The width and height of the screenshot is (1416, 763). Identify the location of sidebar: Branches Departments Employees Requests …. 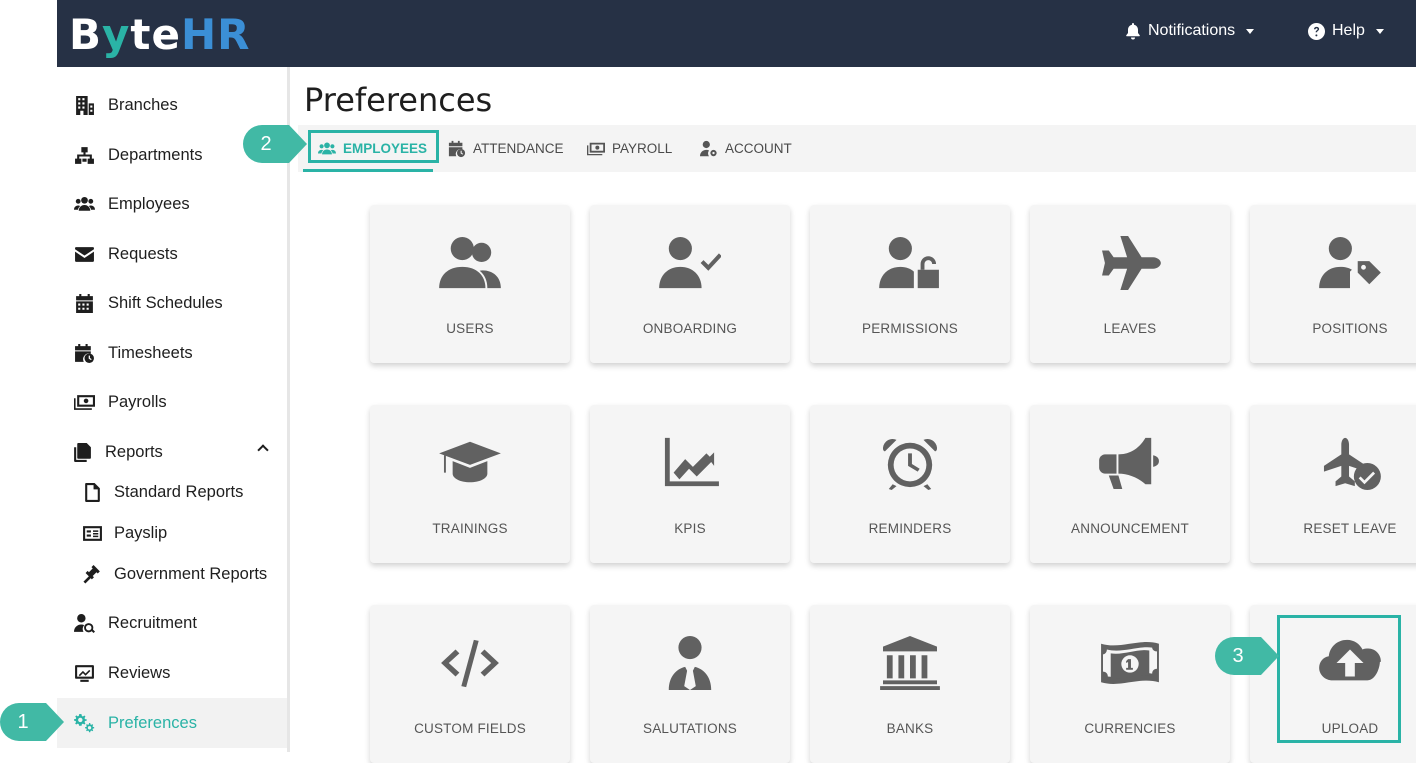
(173, 409).